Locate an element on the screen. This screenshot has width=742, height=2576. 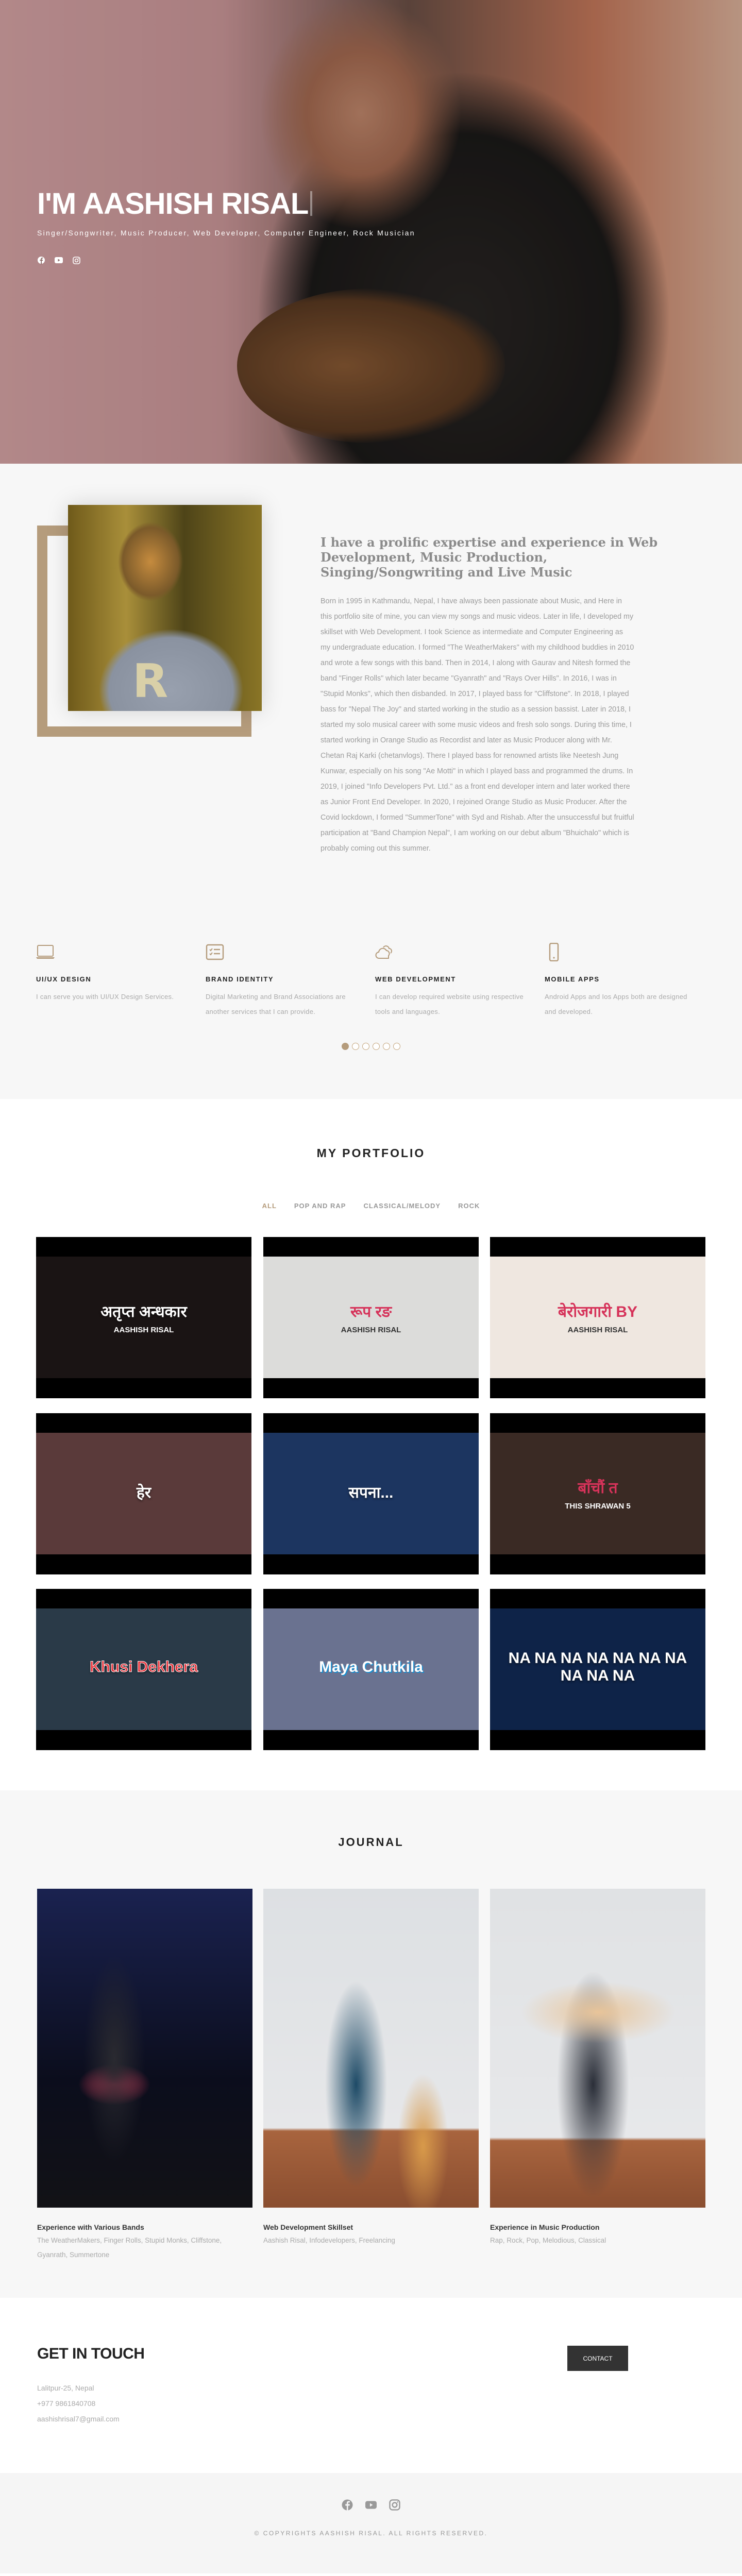
laptop-icon is located at coordinates (45, 952).